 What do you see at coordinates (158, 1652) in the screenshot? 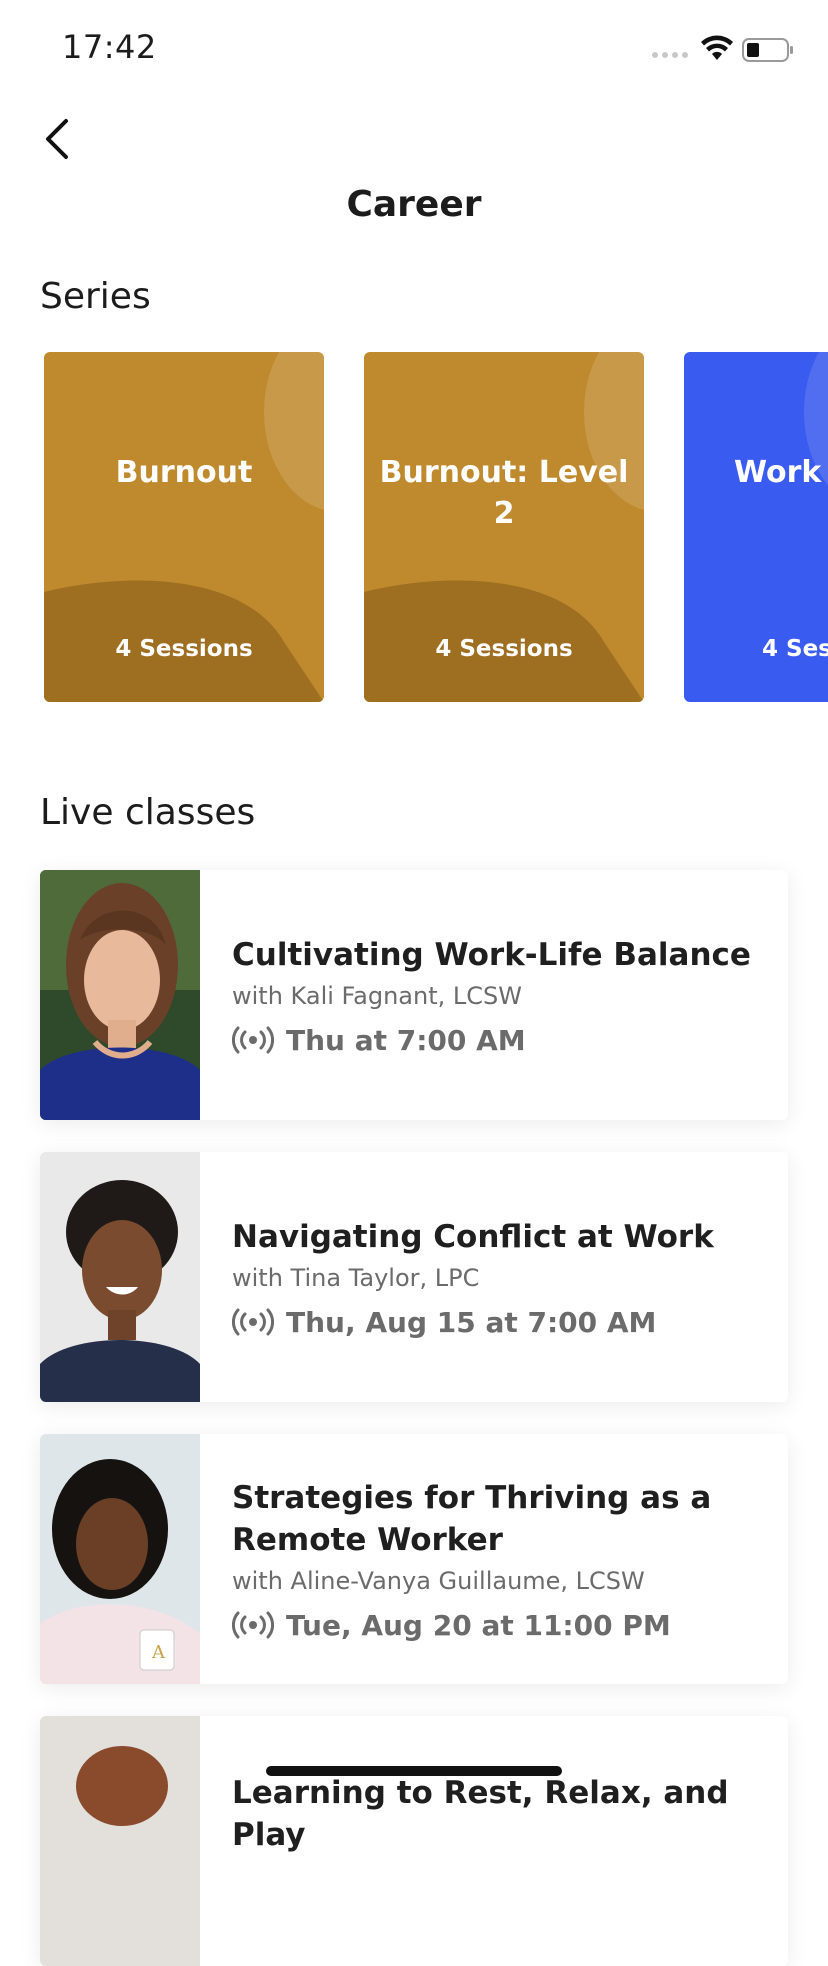
I see `svg-text: A` at bounding box center [158, 1652].